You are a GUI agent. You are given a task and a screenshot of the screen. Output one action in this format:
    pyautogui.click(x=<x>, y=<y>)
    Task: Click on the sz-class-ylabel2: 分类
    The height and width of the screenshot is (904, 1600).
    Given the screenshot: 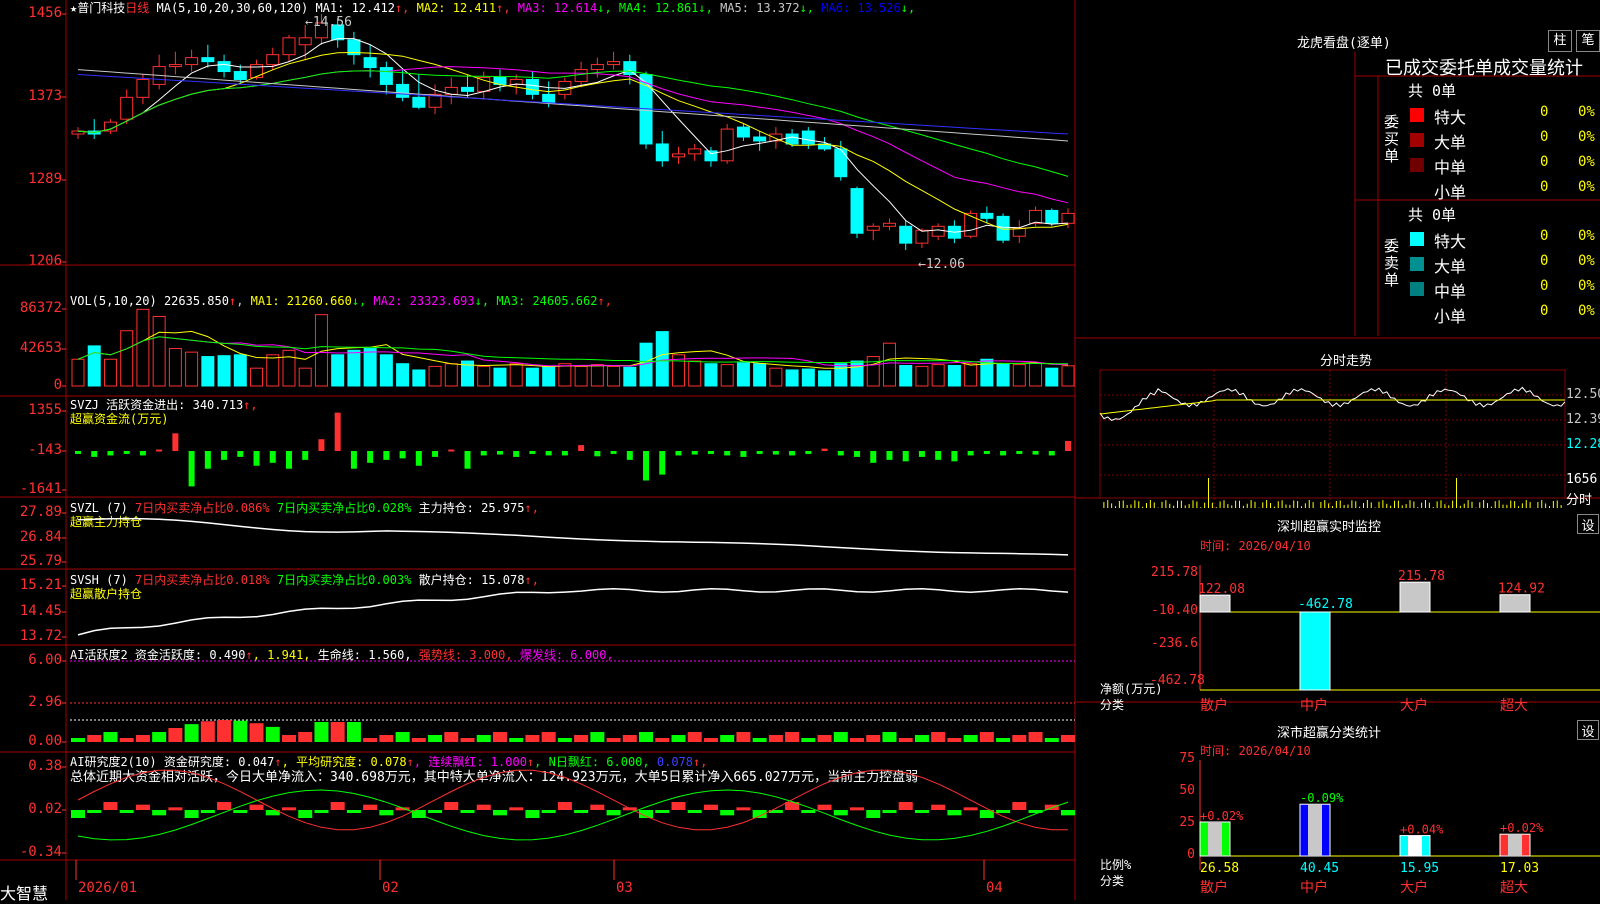 What is the action you would take?
    pyautogui.click(x=1112, y=881)
    